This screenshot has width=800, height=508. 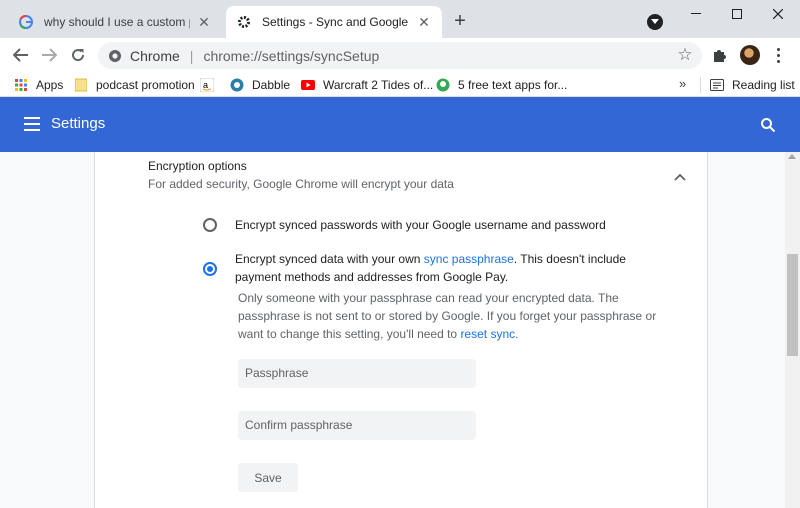 I want to click on address-bar: Chrome | chrome://settings/syncSetup ☆, so click(x=400, y=55).